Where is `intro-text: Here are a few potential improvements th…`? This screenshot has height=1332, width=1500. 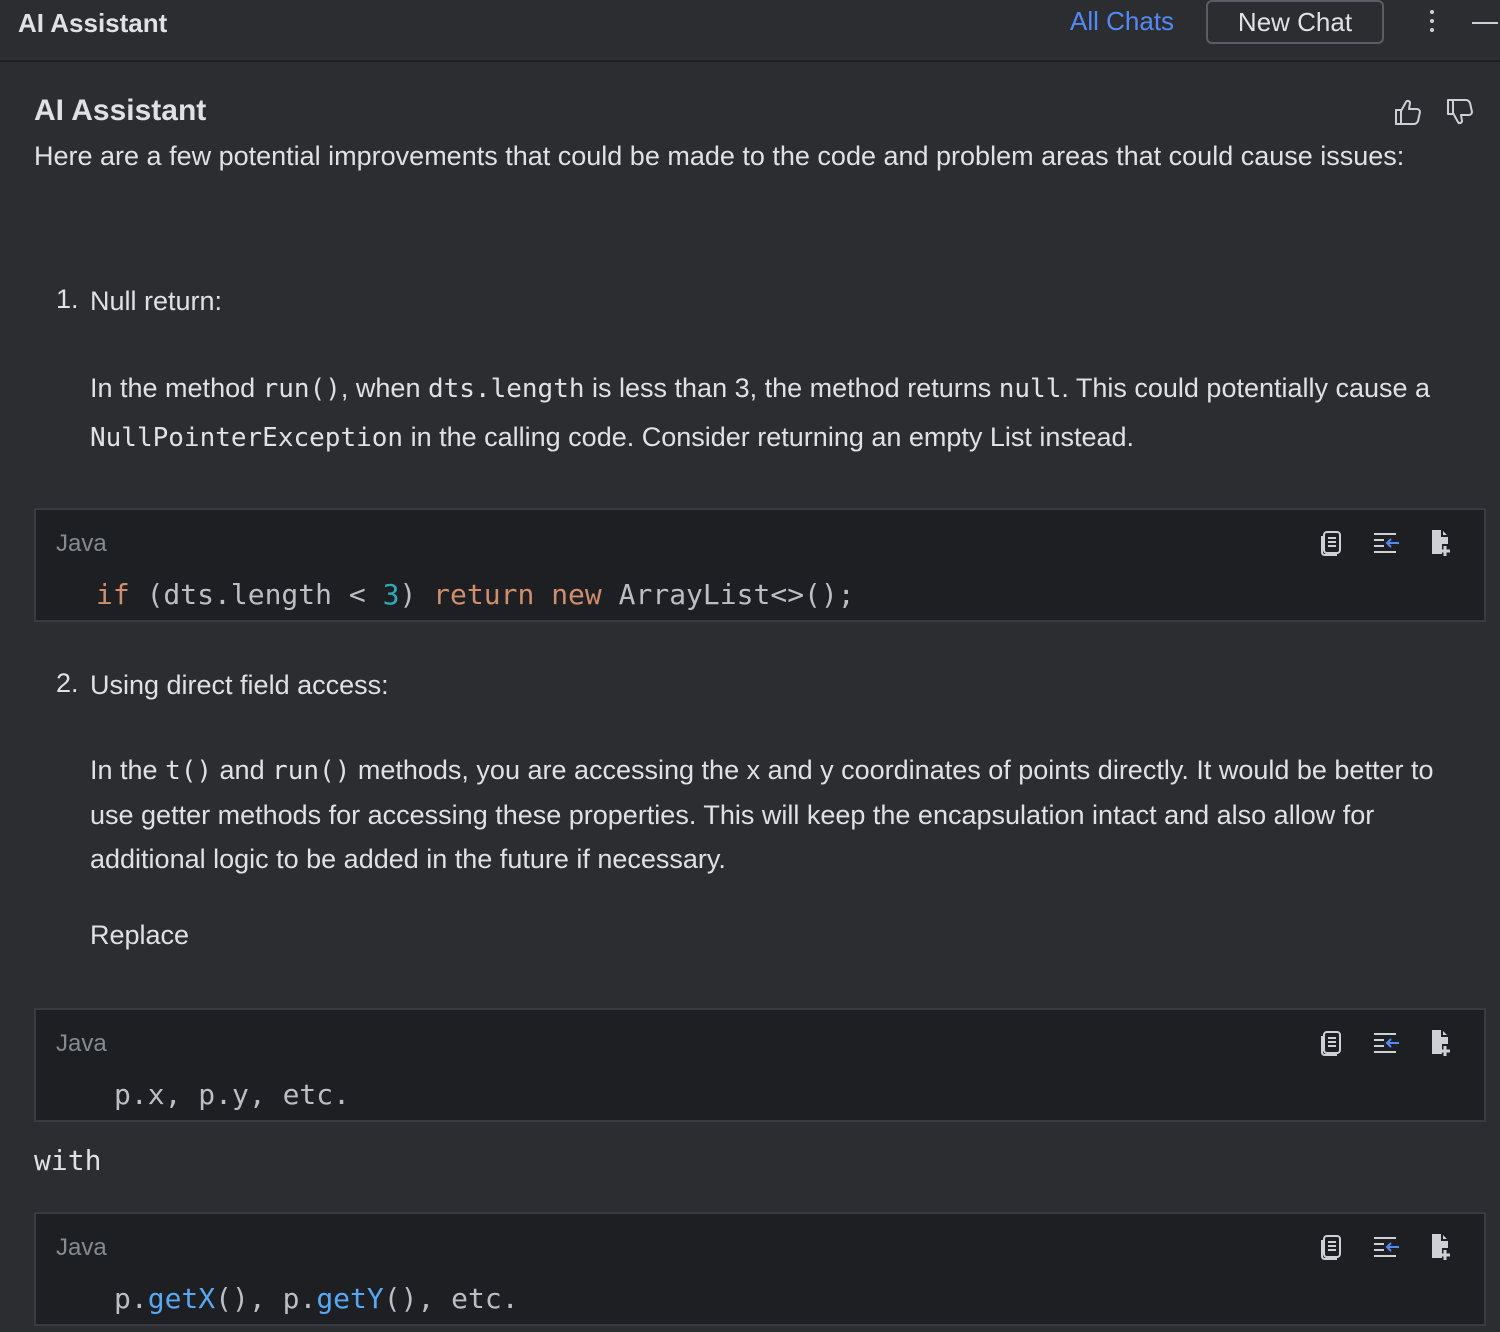 intro-text: Here are a few potential improvements th… is located at coordinates (719, 156).